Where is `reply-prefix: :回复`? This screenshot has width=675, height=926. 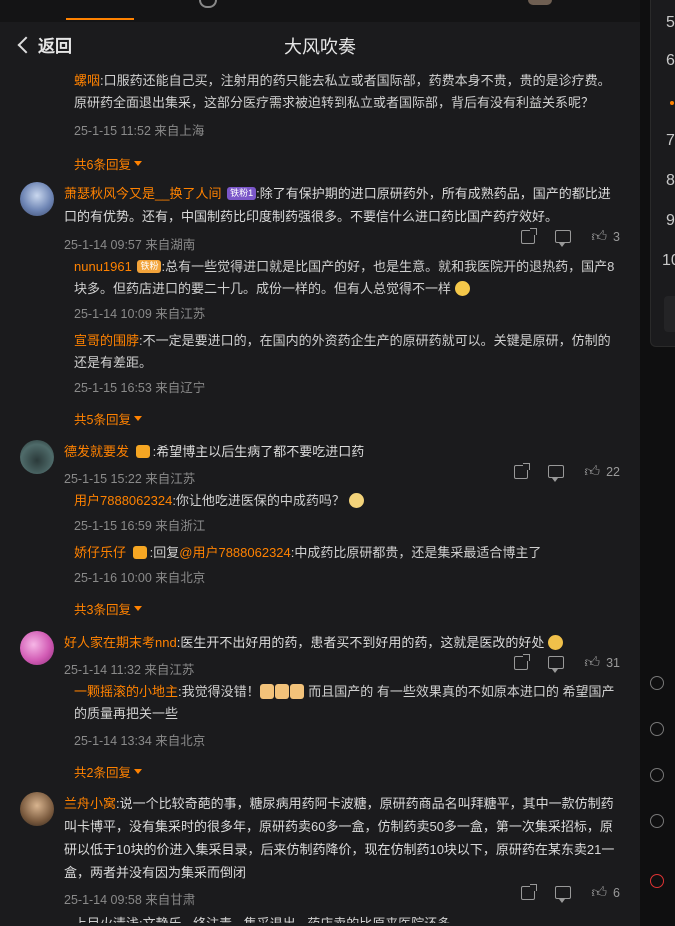 reply-prefix: :回复 is located at coordinates (164, 552).